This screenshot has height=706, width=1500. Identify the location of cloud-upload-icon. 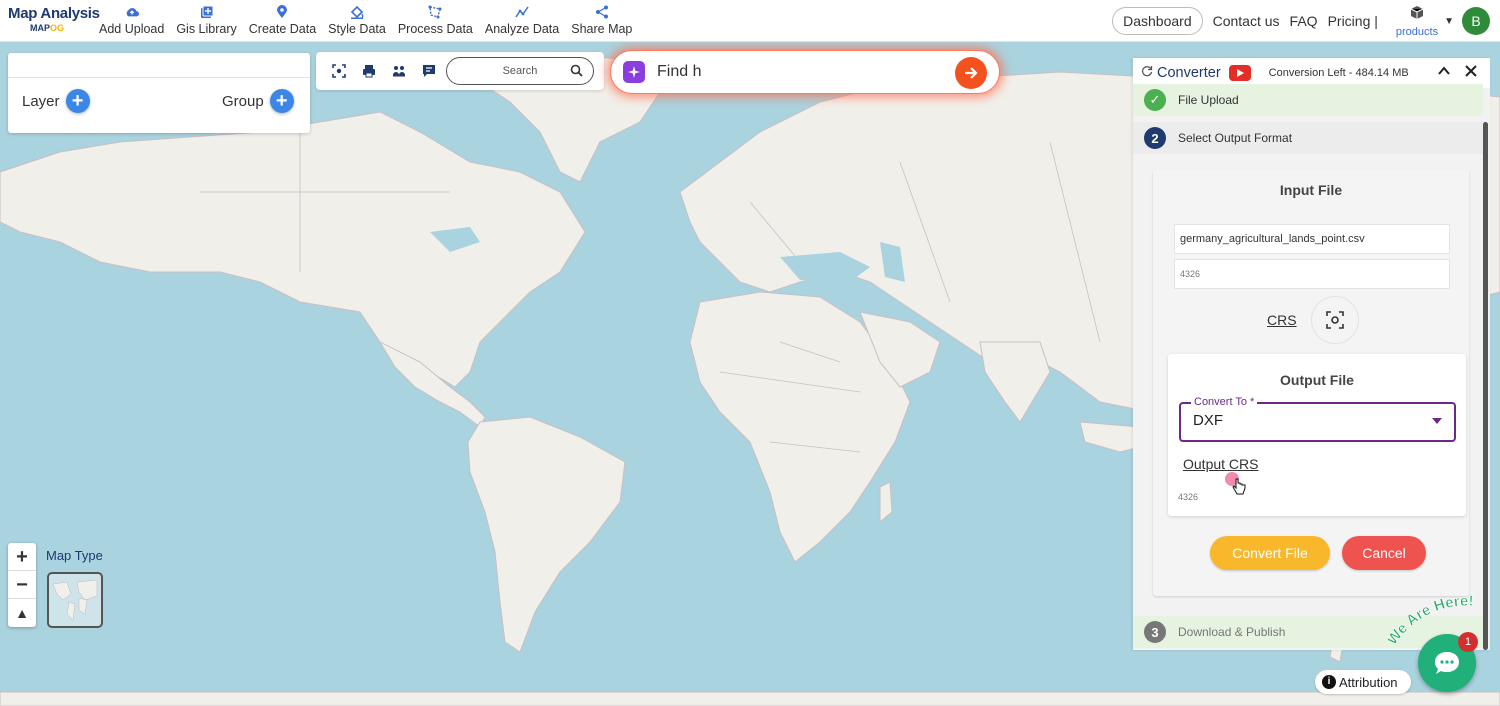
(132, 12).